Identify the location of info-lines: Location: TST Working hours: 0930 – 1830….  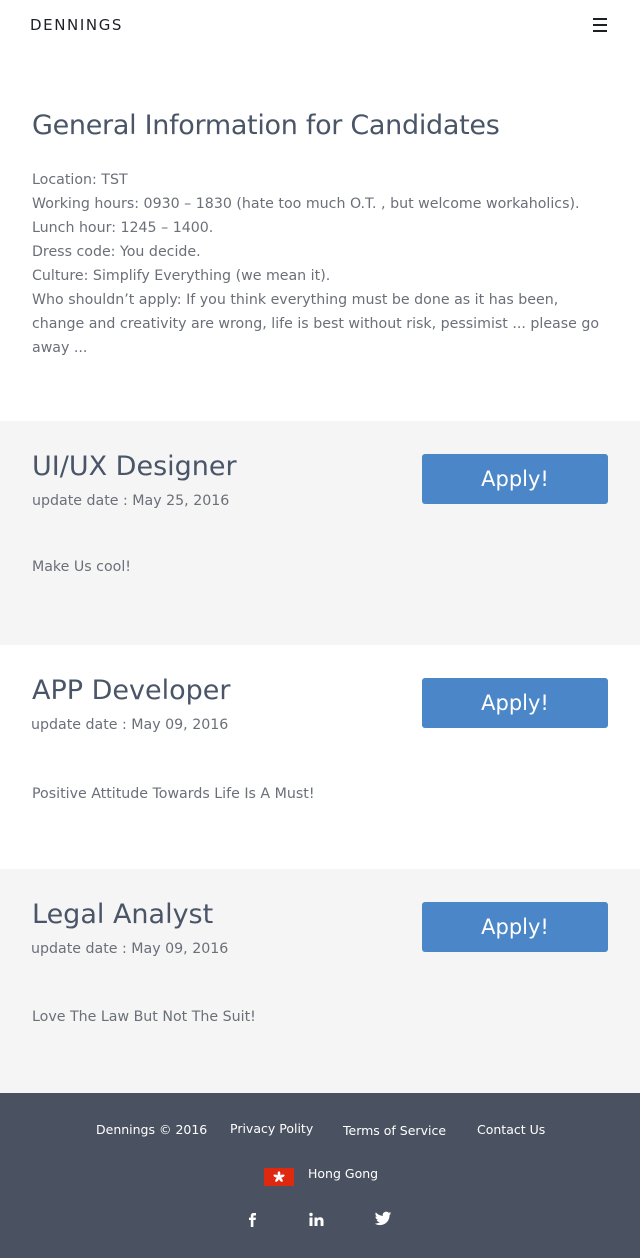
(322, 264).